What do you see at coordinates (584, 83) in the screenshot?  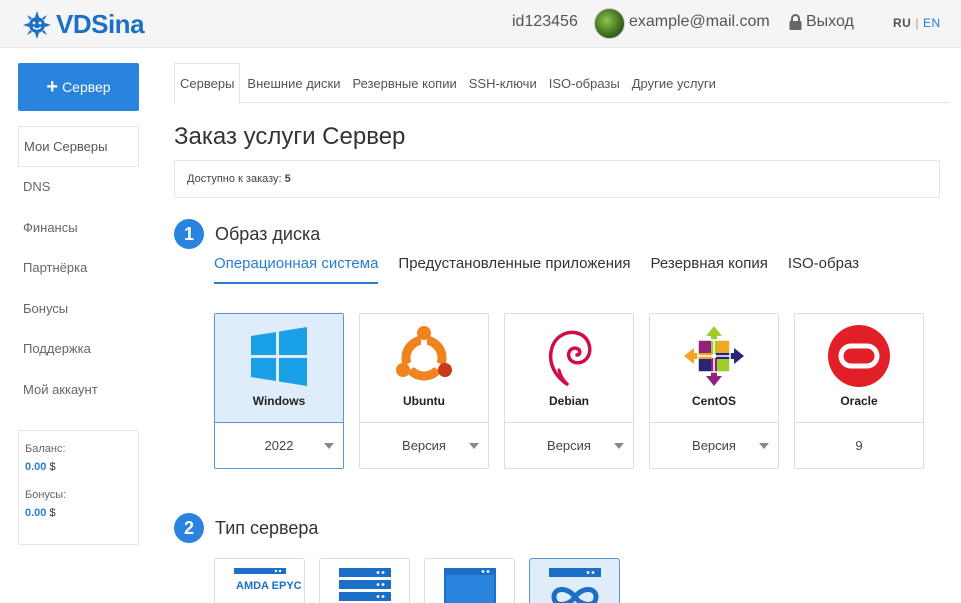 I see `tab-iso-images: ISO-образы` at bounding box center [584, 83].